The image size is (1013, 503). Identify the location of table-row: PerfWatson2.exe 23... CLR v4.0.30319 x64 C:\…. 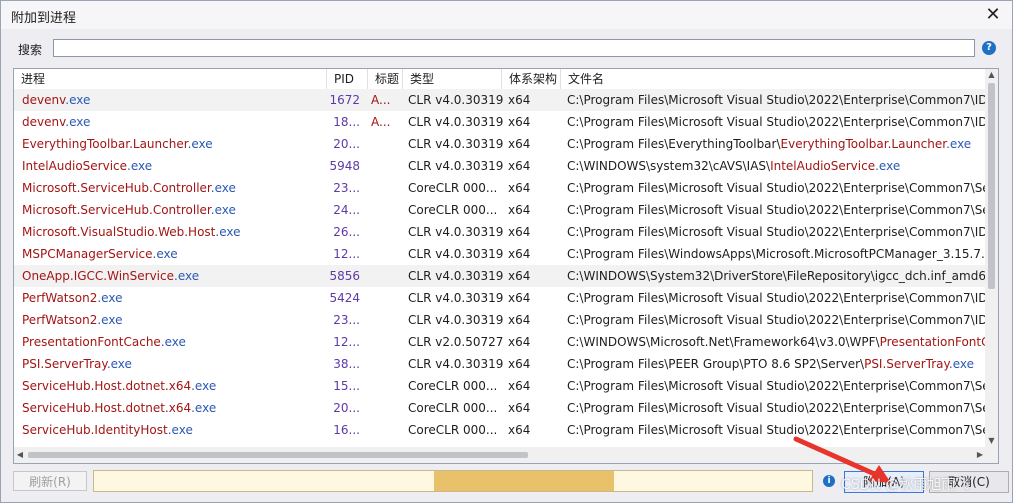
(500, 320).